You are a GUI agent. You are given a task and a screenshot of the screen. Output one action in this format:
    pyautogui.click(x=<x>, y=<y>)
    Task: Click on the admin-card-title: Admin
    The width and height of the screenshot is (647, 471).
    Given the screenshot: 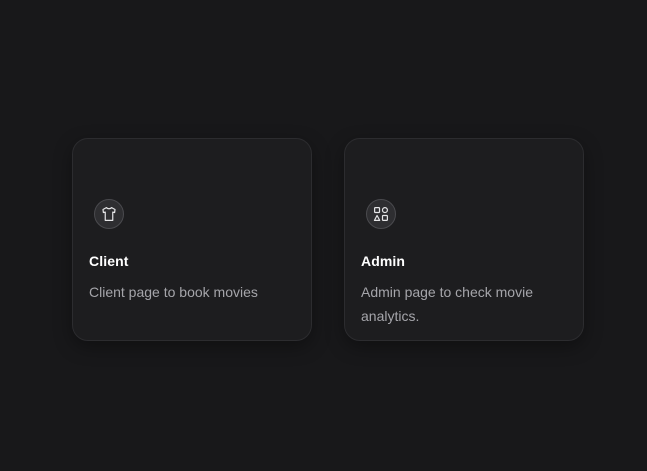 What is the action you would take?
    pyautogui.click(x=383, y=261)
    